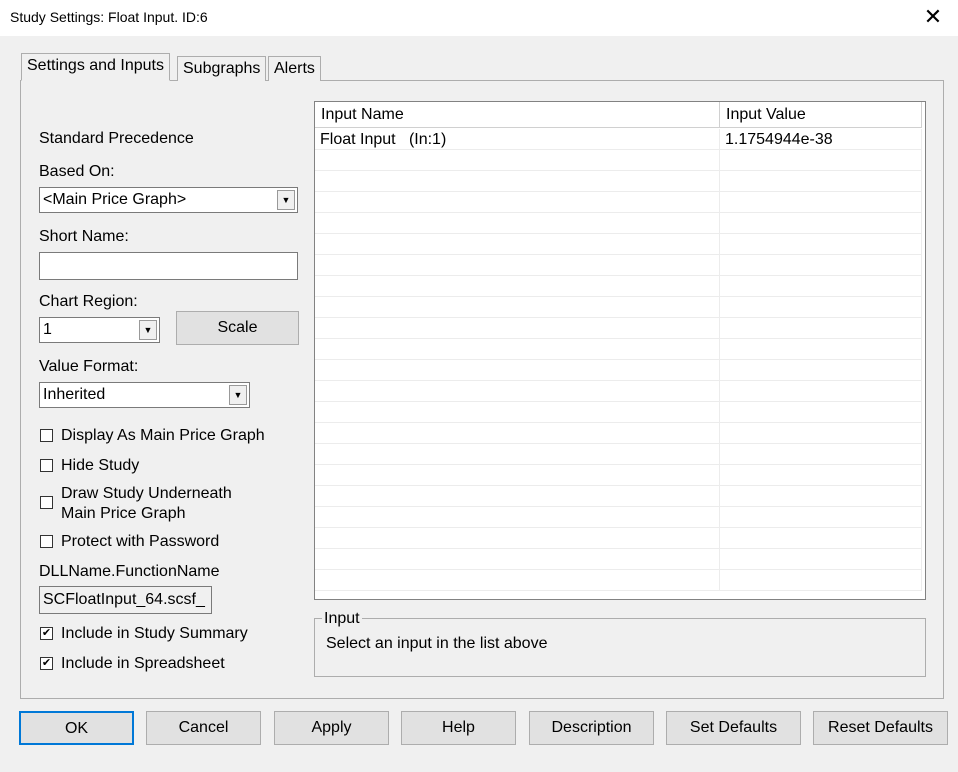 The width and height of the screenshot is (958, 772). I want to click on include-spreadsheet-checkbox: ✔, so click(46, 663).